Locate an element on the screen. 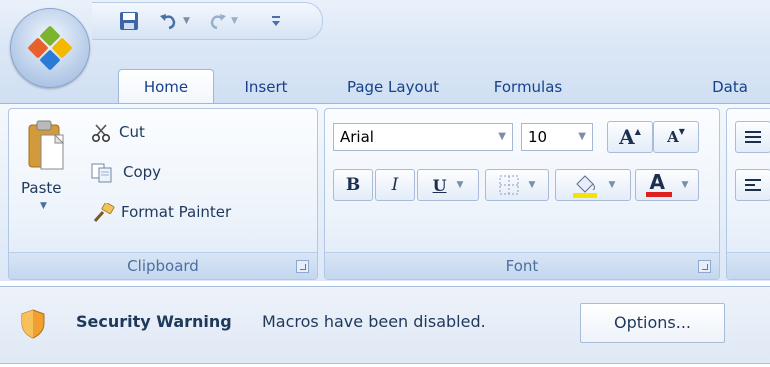 The width and height of the screenshot is (770, 367). font-name-value: Arial is located at coordinates (357, 137).